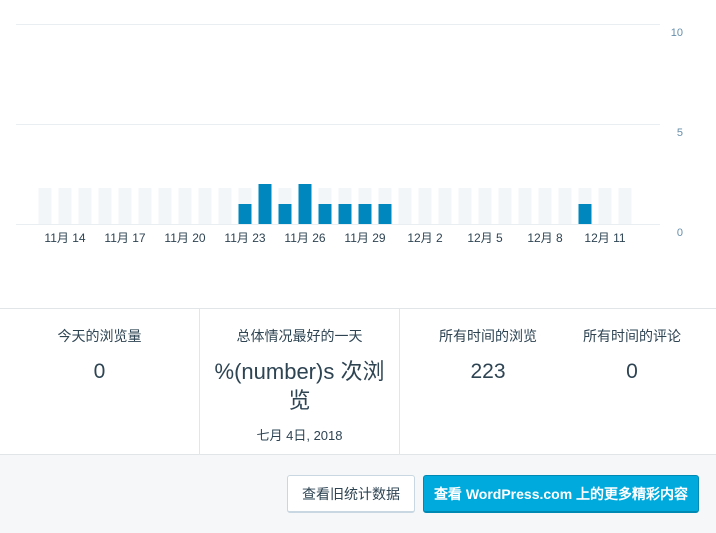 This screenshot has width=716, height=533. I want to click on x-tick-label: 11月 14, so click(64, 238).